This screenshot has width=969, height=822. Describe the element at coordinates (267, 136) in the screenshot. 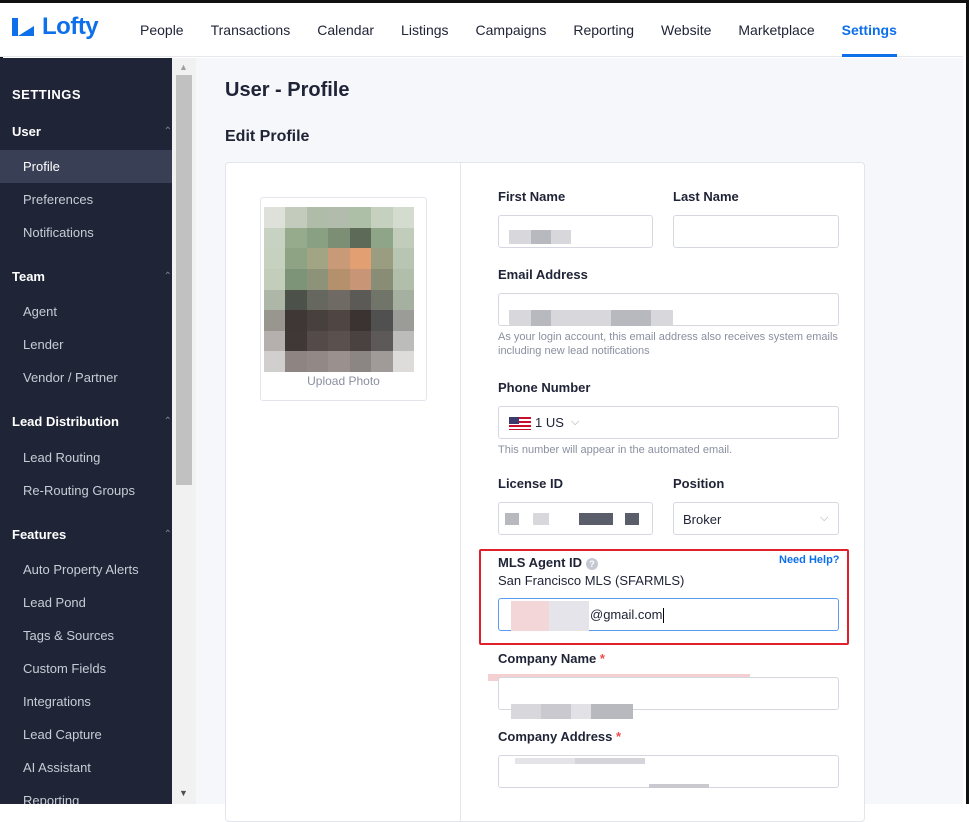

I see `section-title: Edit Profile` at that location.